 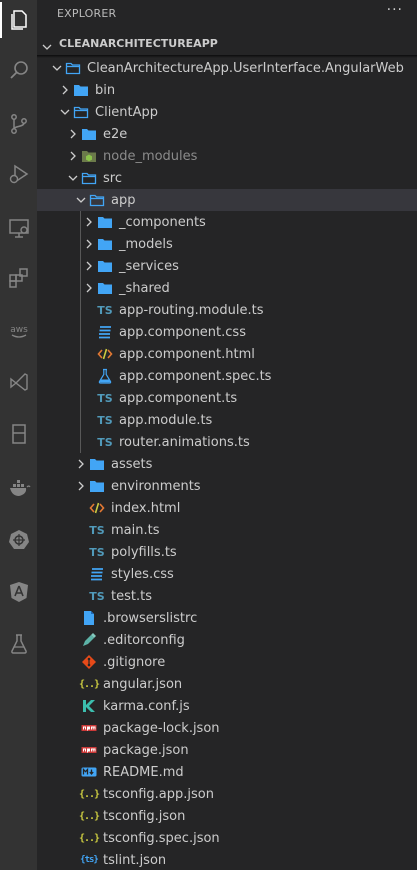 What do you see at coordinates (143, 772) in the screenshot?
I see `tree-item-label: README.md` at bounding box center [143, 772].